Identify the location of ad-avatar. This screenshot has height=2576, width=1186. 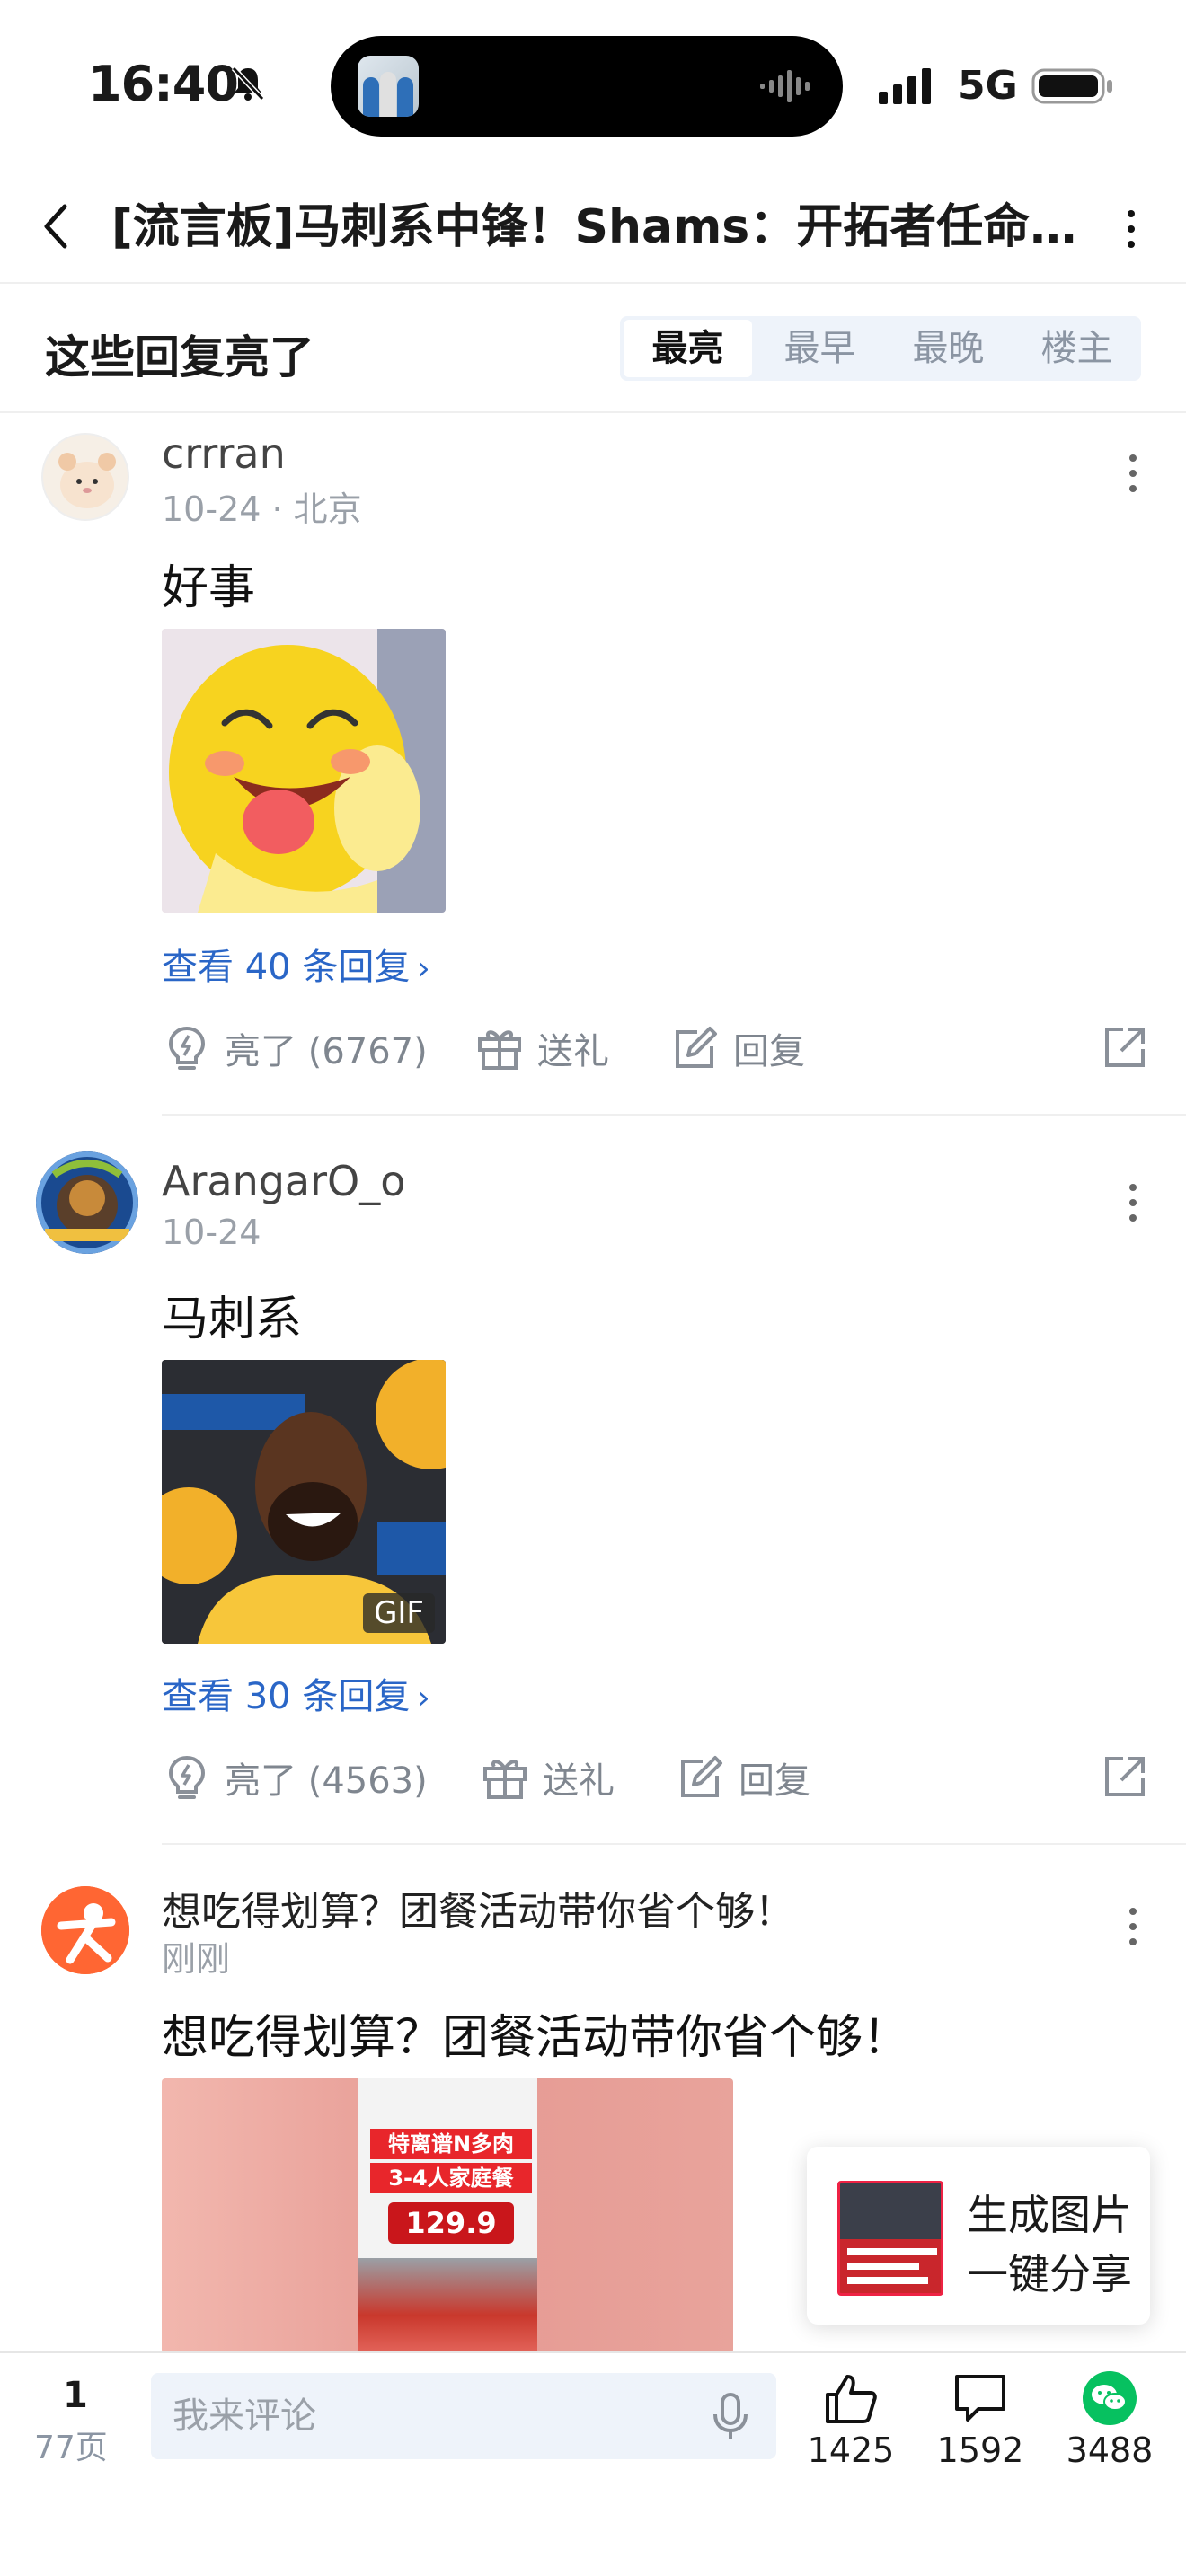
(85, 1930).